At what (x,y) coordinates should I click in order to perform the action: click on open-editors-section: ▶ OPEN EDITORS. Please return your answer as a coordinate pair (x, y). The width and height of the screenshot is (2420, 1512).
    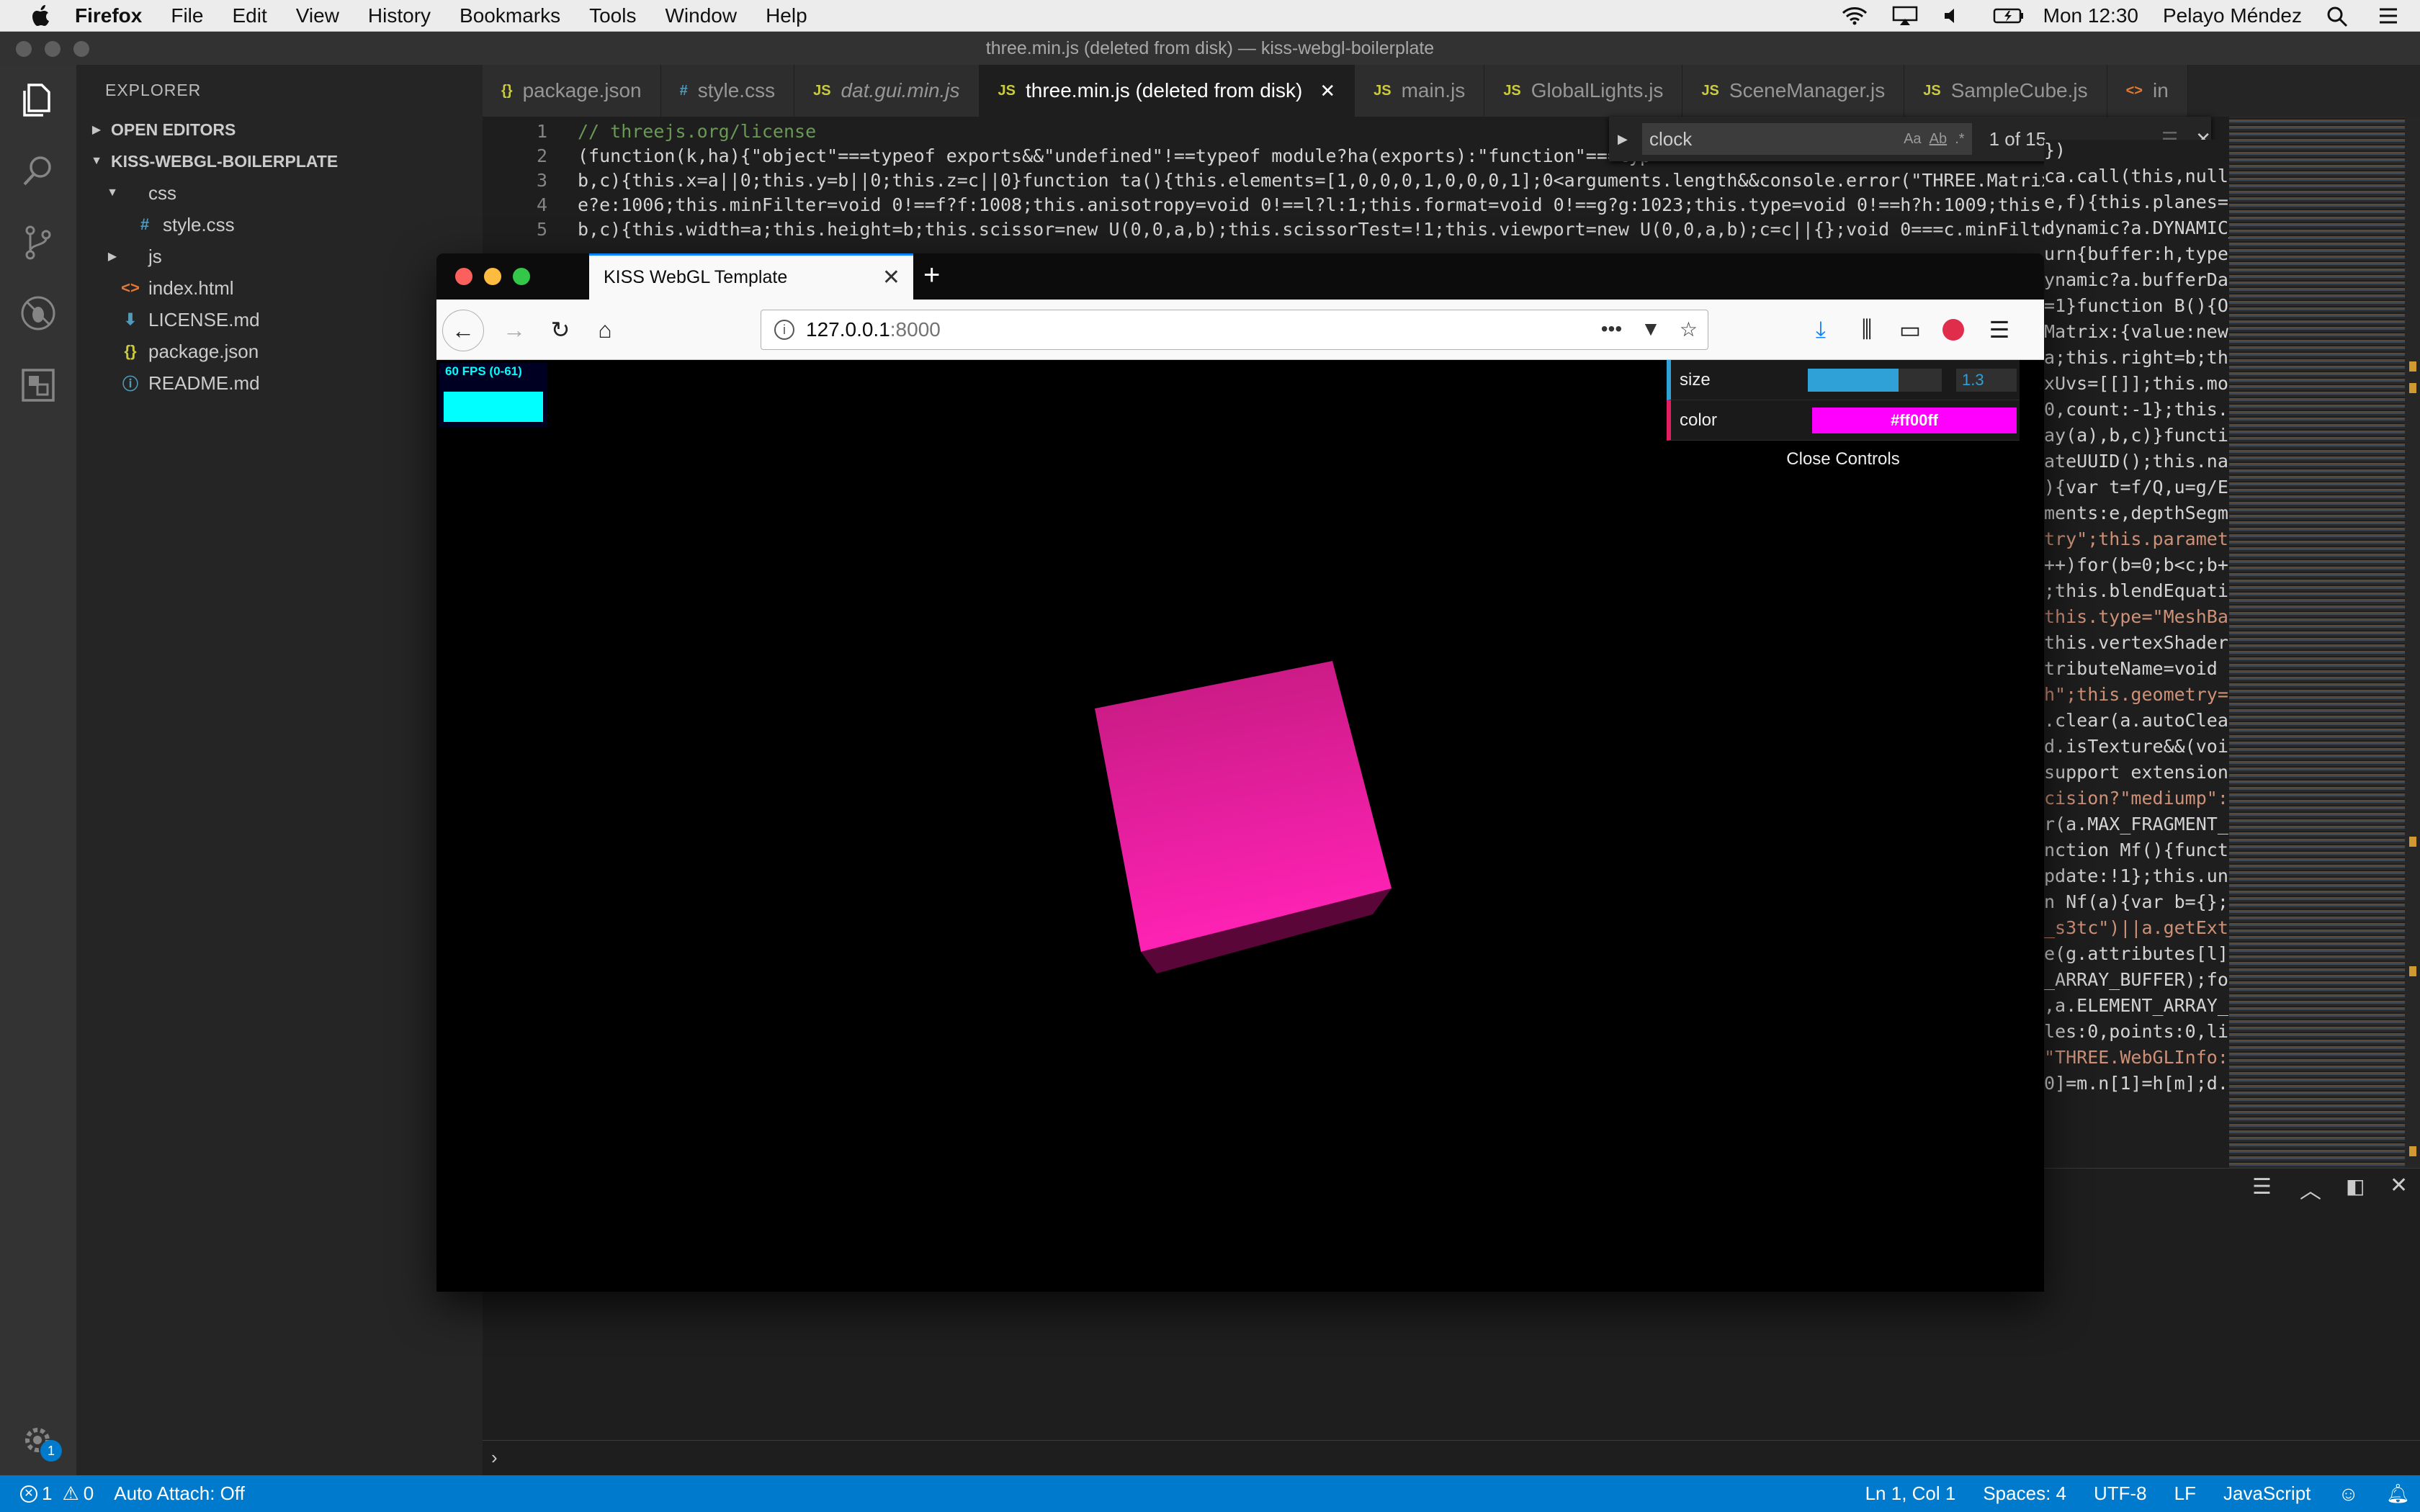
    Looking at the image, I should click on (279, 129).